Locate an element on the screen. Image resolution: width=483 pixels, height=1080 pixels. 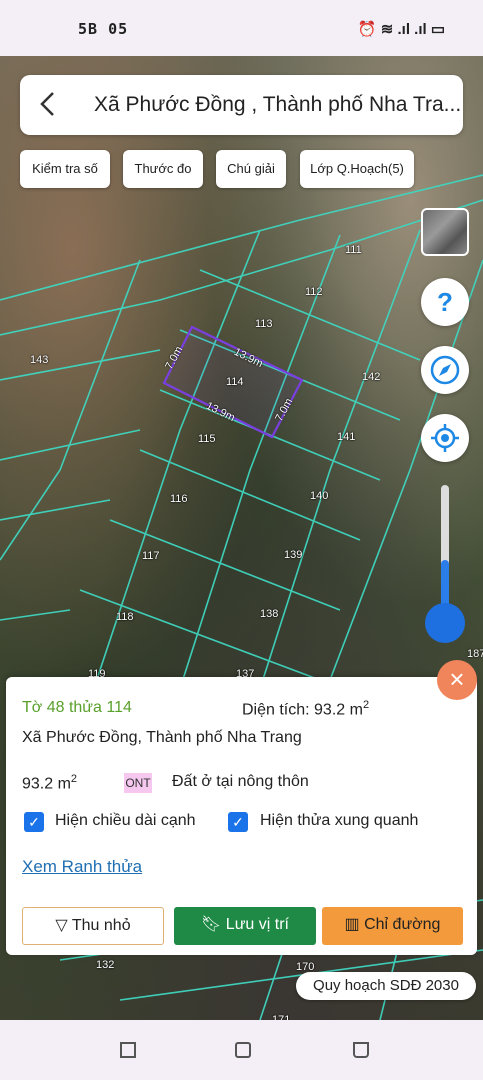
planning-layer-chip: Lớp Q.Hoạch(5) is located at coordinates (357, 169).